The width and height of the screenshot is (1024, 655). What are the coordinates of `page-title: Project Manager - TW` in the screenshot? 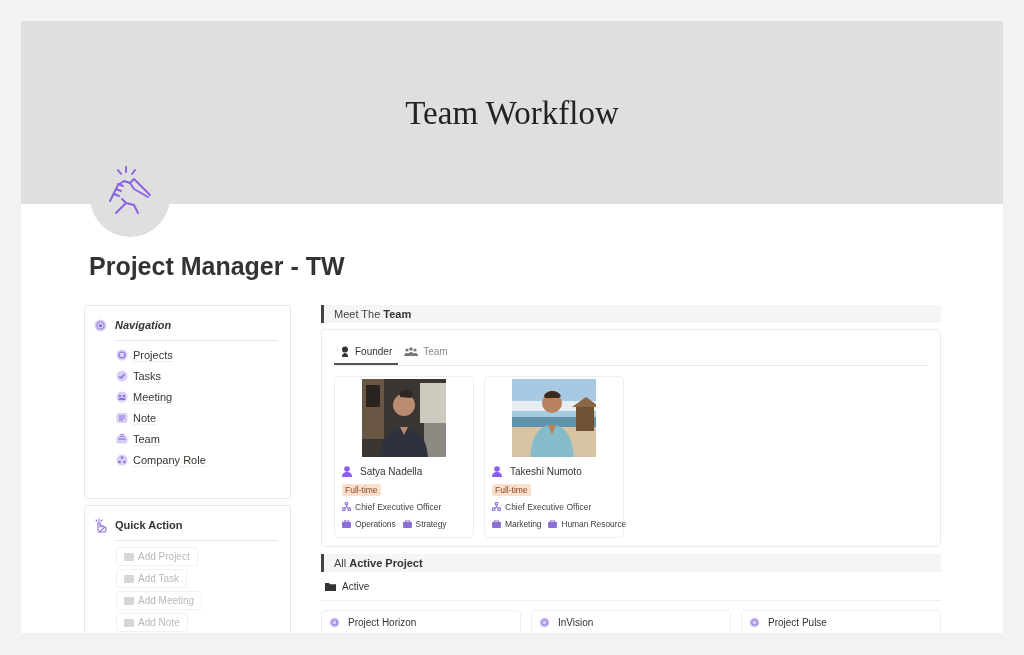 It's located at (217, 266).